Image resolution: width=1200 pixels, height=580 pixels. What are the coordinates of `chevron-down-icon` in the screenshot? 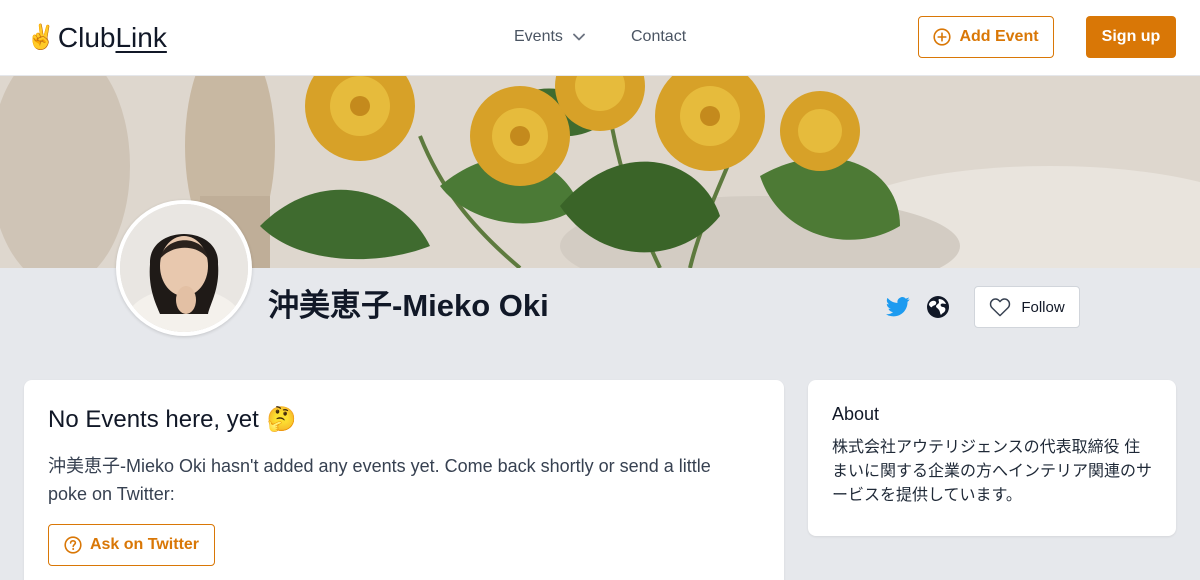 It's located at (579, 37).